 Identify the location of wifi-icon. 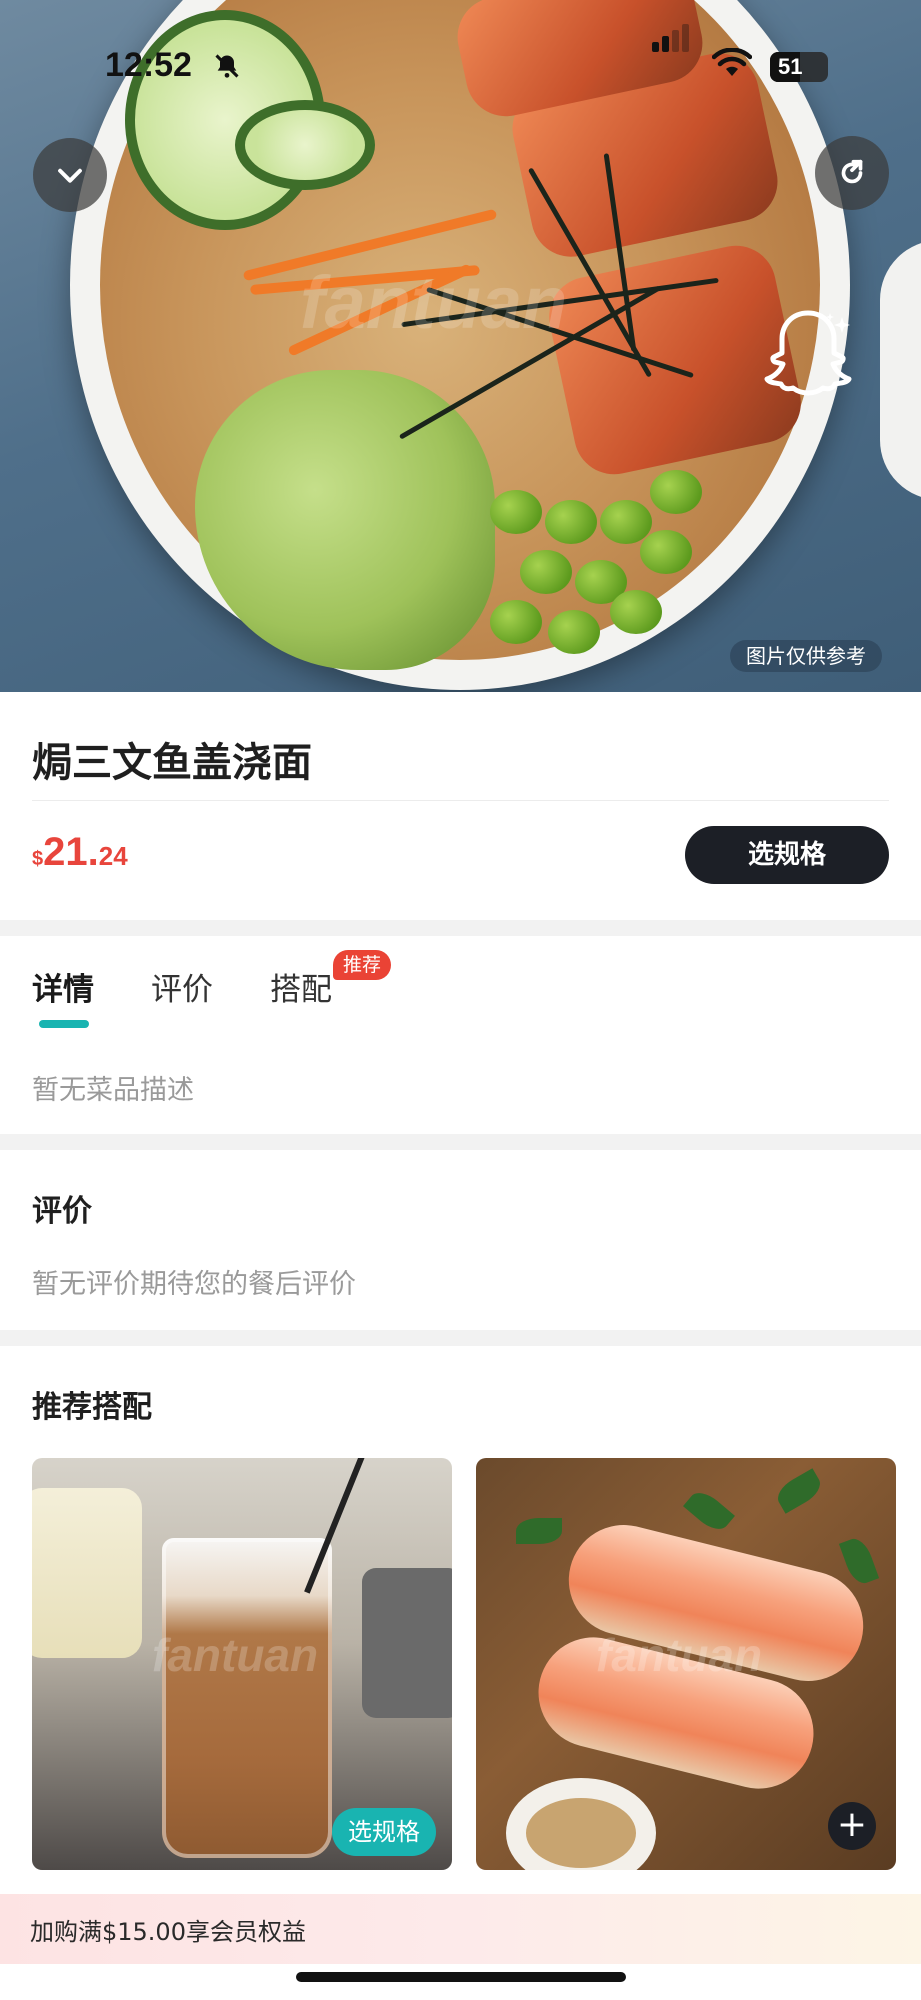
(732, 66).